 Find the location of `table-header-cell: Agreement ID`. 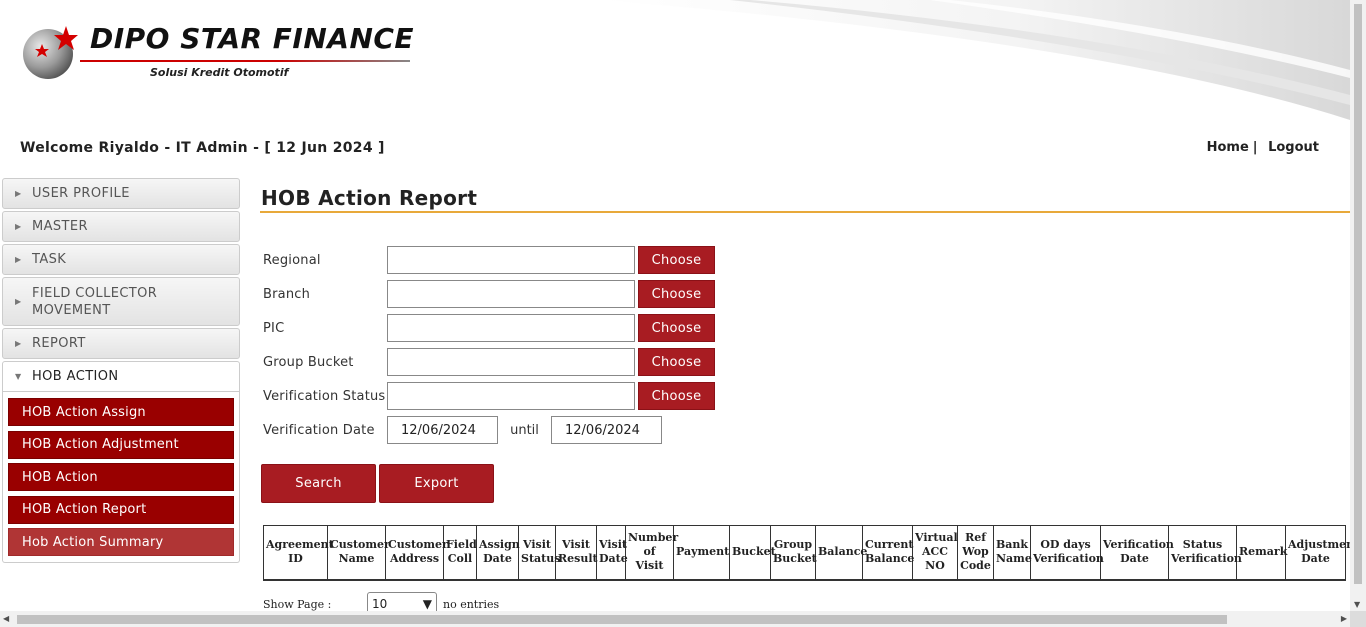

table-header-cell: Agreement ID is located at coordinates (298, 553).